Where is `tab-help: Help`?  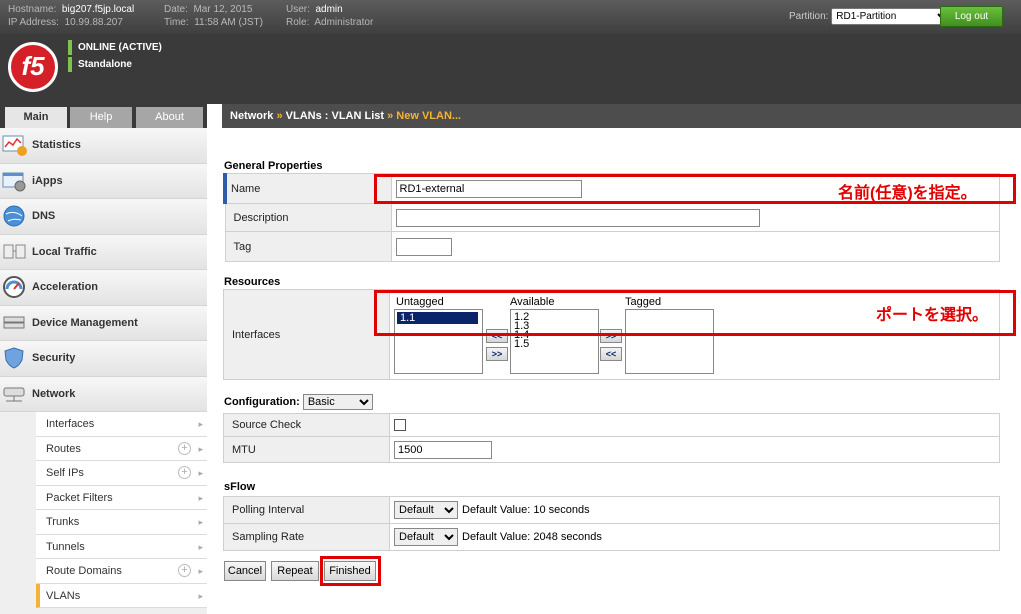 tab-help: Help is located at coordinates (101, 117).